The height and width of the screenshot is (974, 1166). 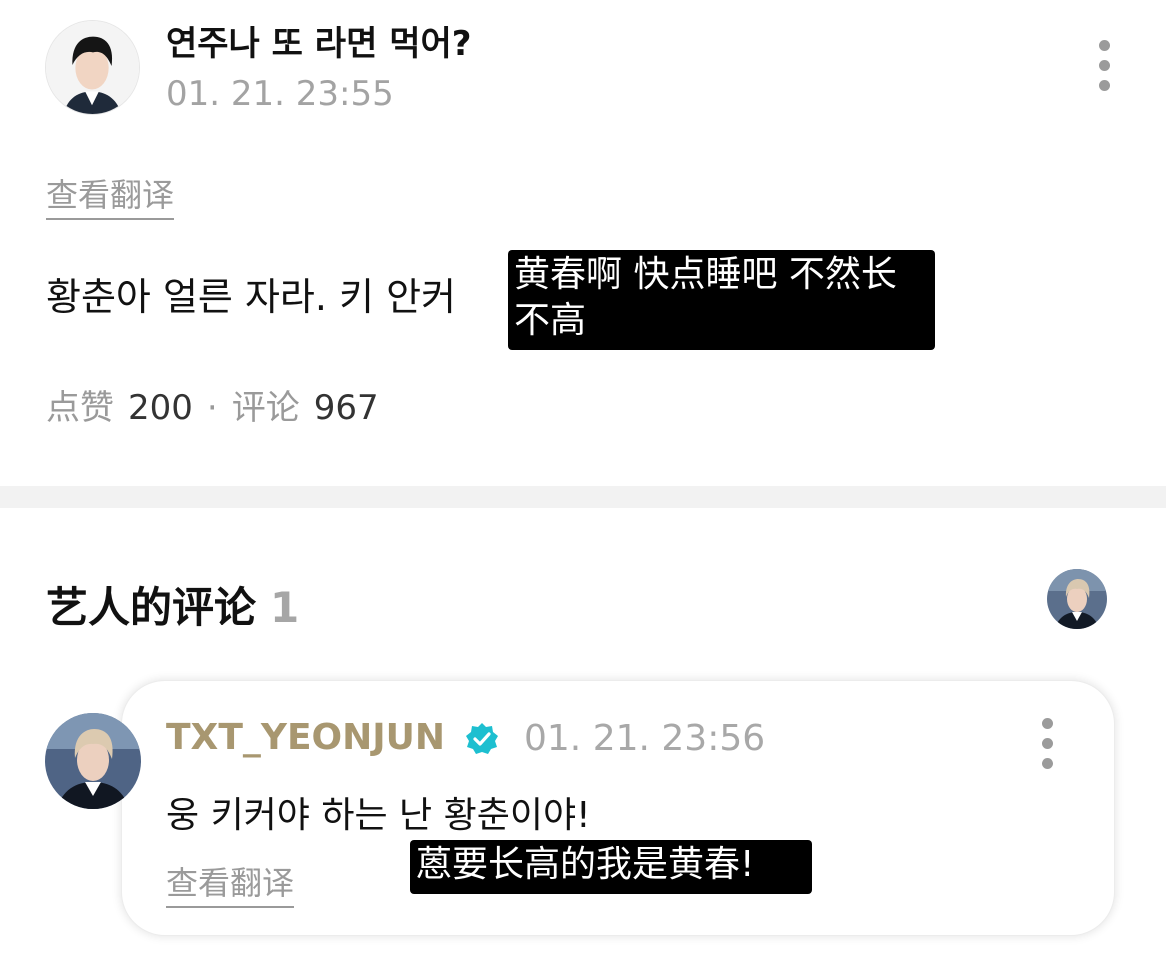 I want to click on likes-count: 200, so click(x=160, y=408).